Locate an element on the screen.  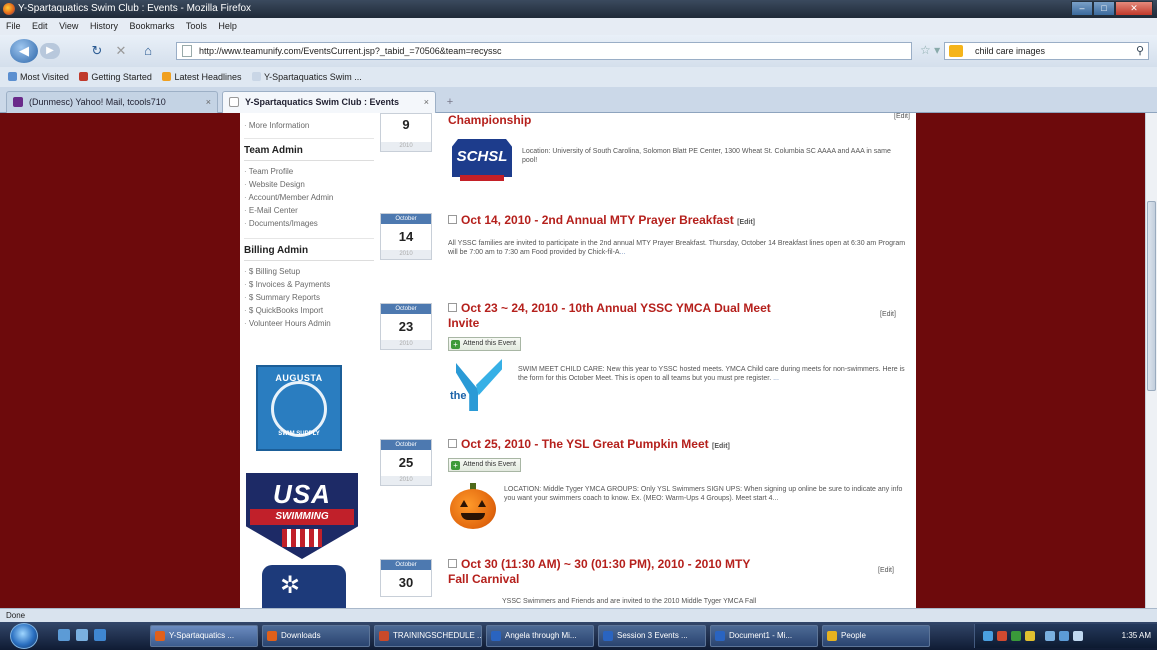
page-icon is located at coordinates (234, 102).